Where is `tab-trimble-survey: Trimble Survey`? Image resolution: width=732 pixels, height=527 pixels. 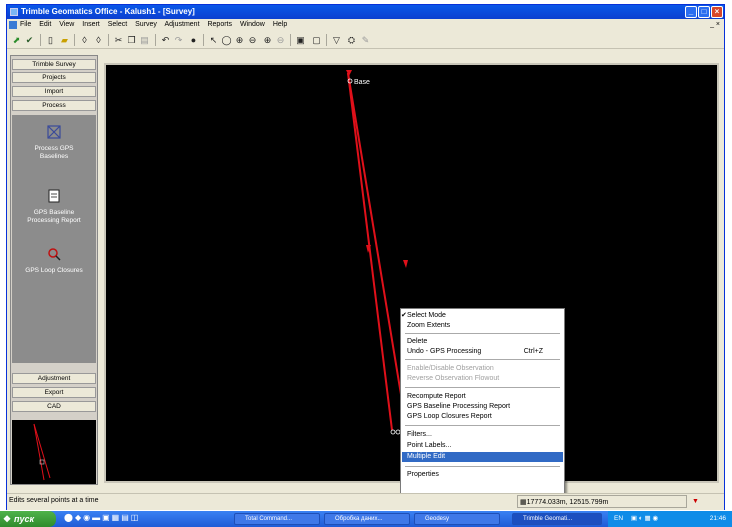
tab-trimble-survey: Trimble Survey is located at coordinates (54, 64).